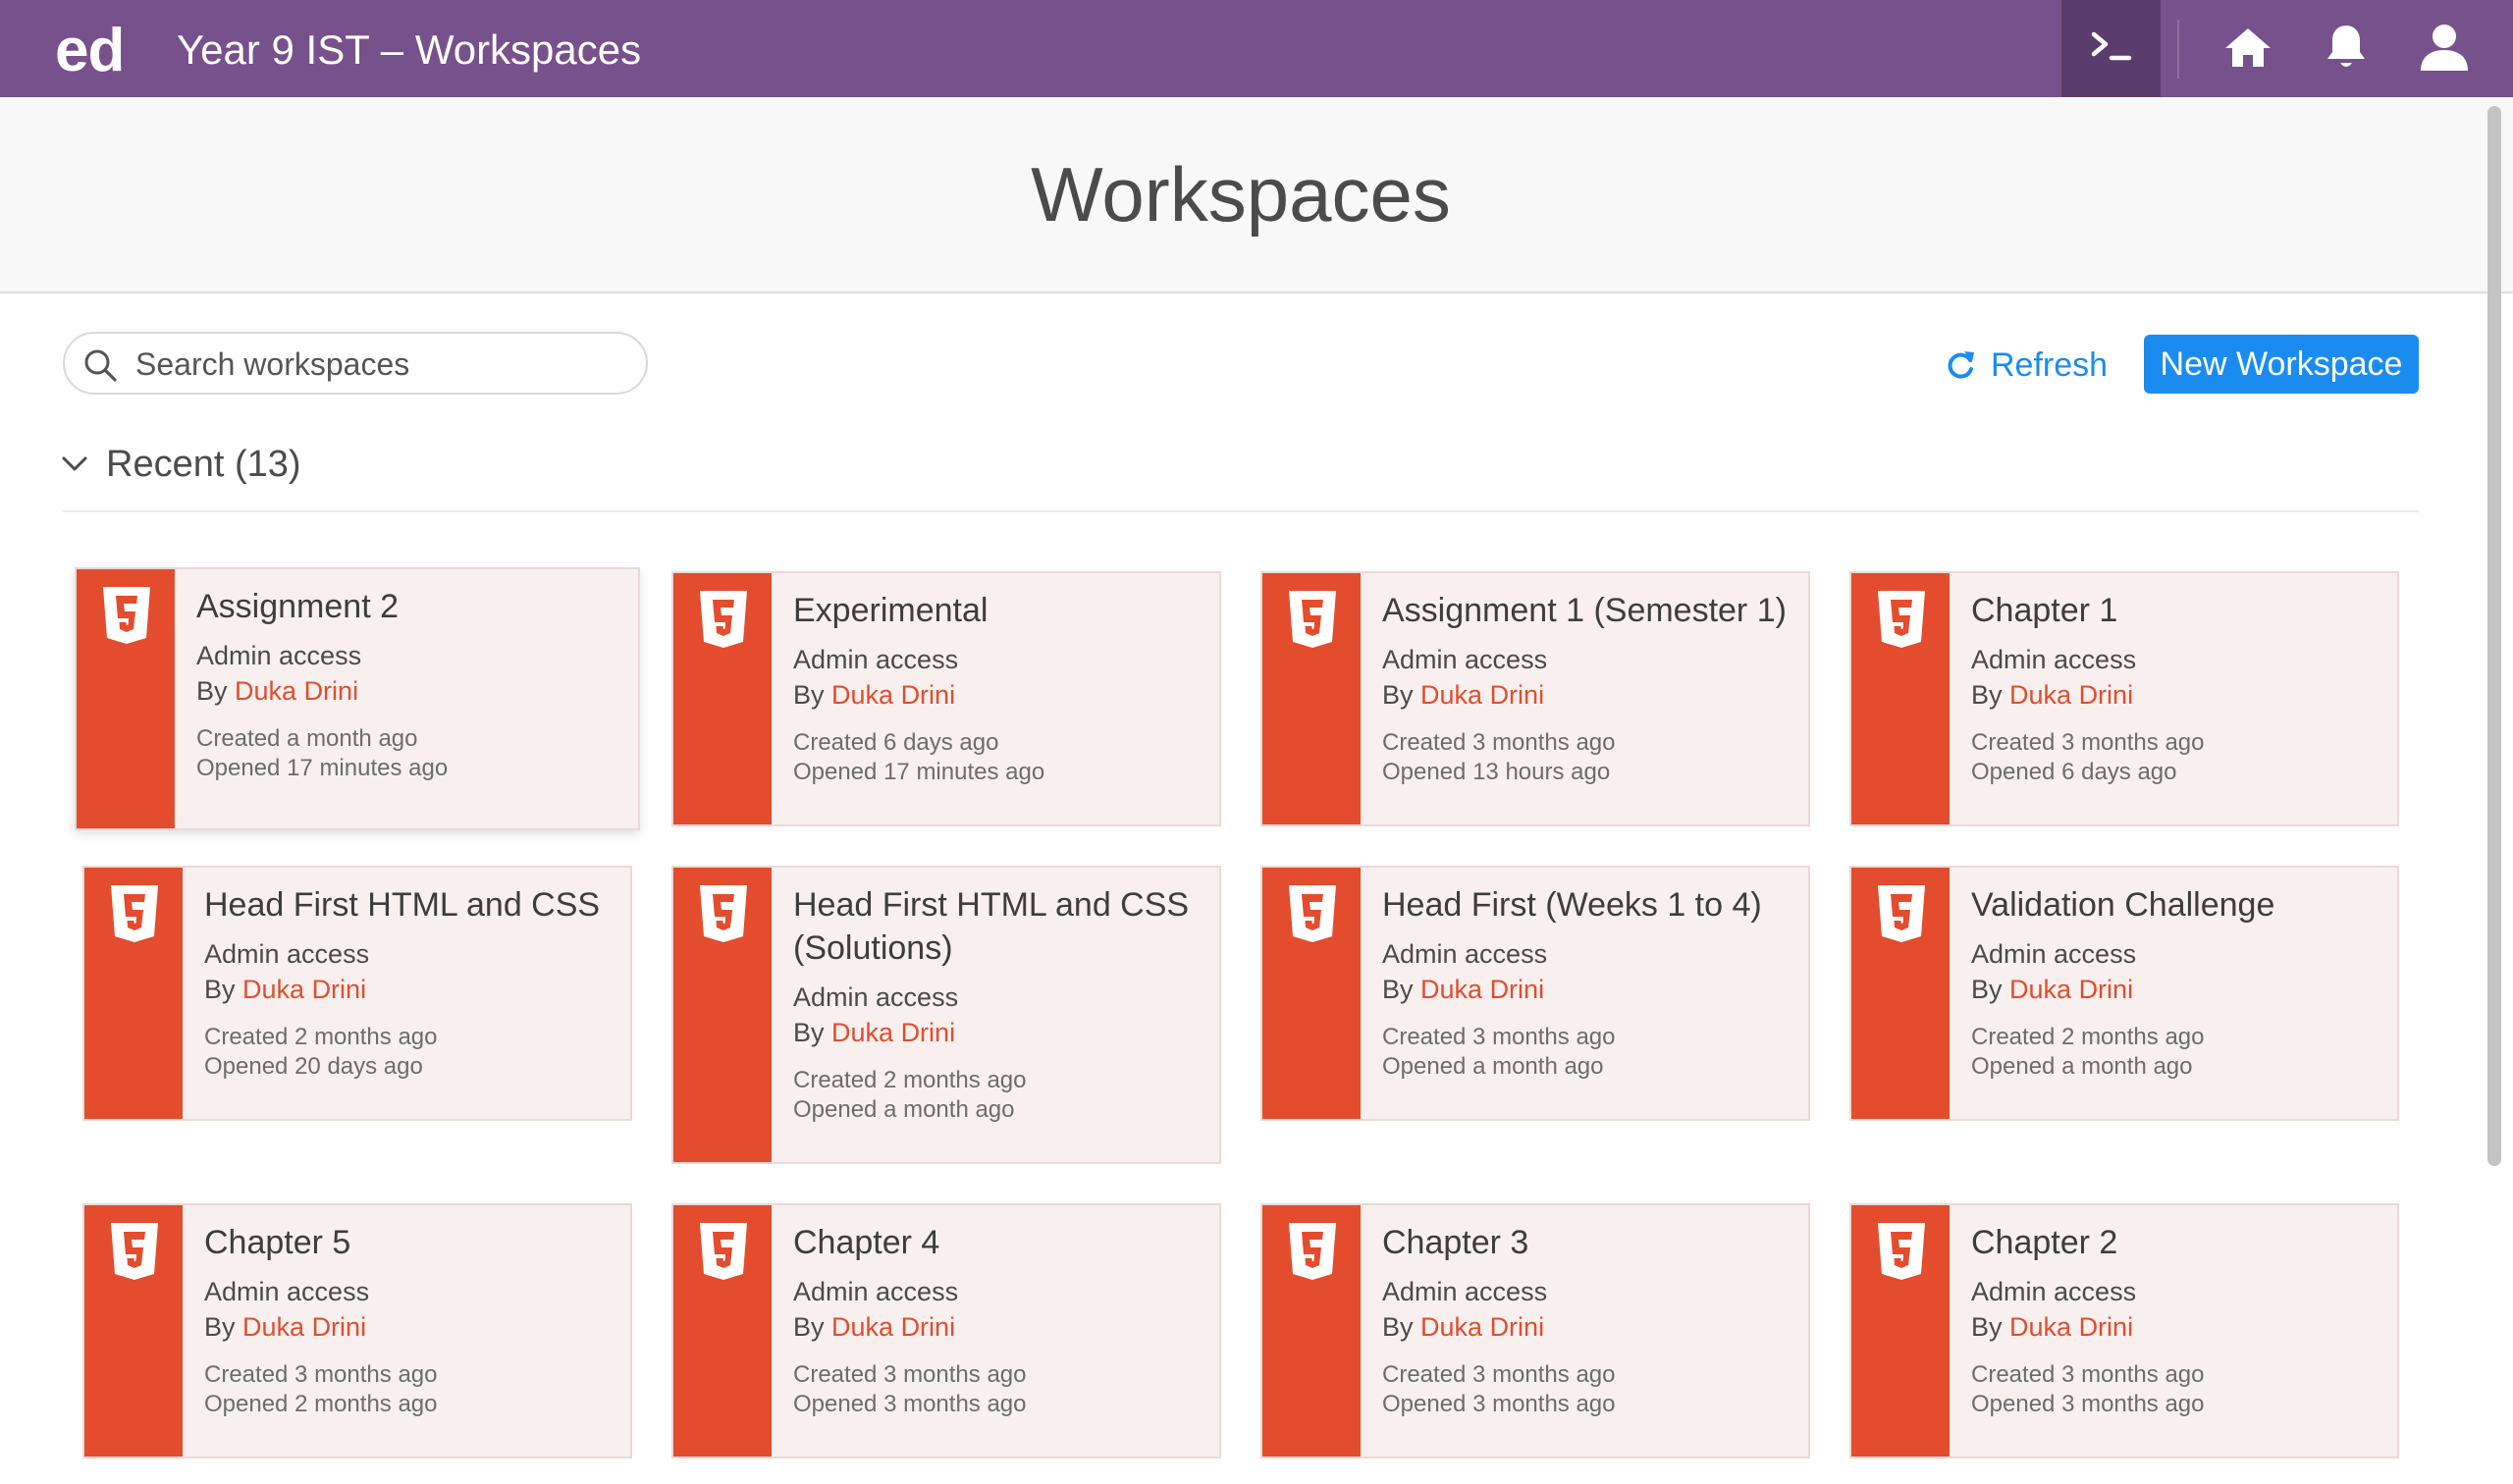 Image resolution: width=2513 pixels, height=1484 pixels. I want to click on bell-icon, so click(2346, 50).